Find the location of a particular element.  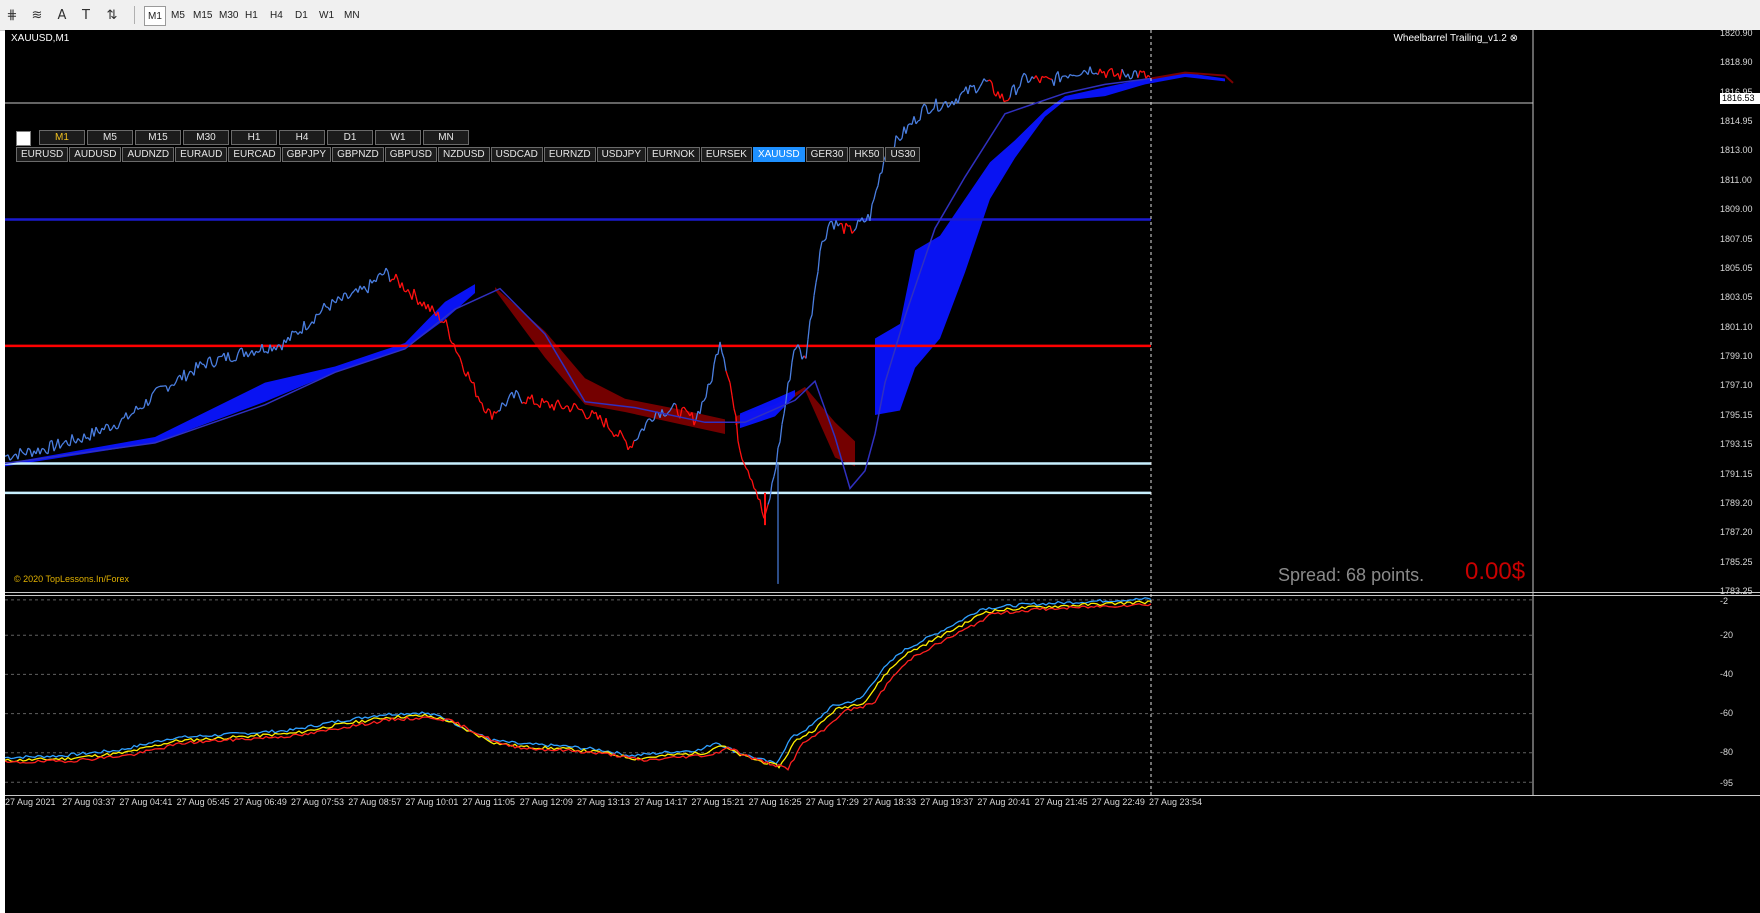

oscillator-axis-label: -80 is located at coordinates (1727, 752).